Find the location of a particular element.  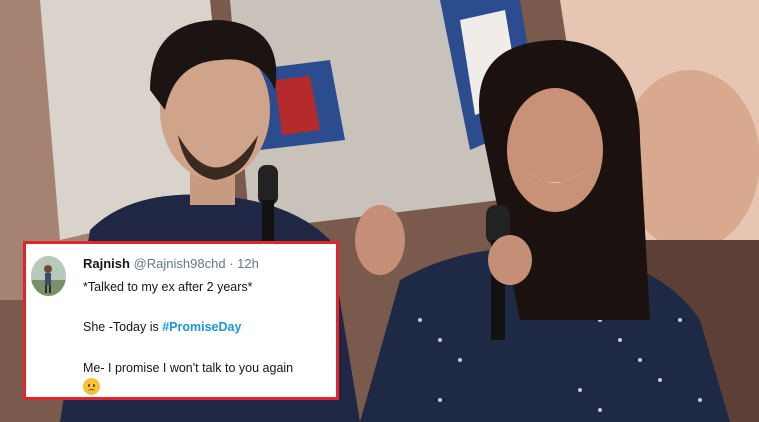

tweet-text-line-2: She -Today is #PromiseDay is located at coordinates (162, 327).